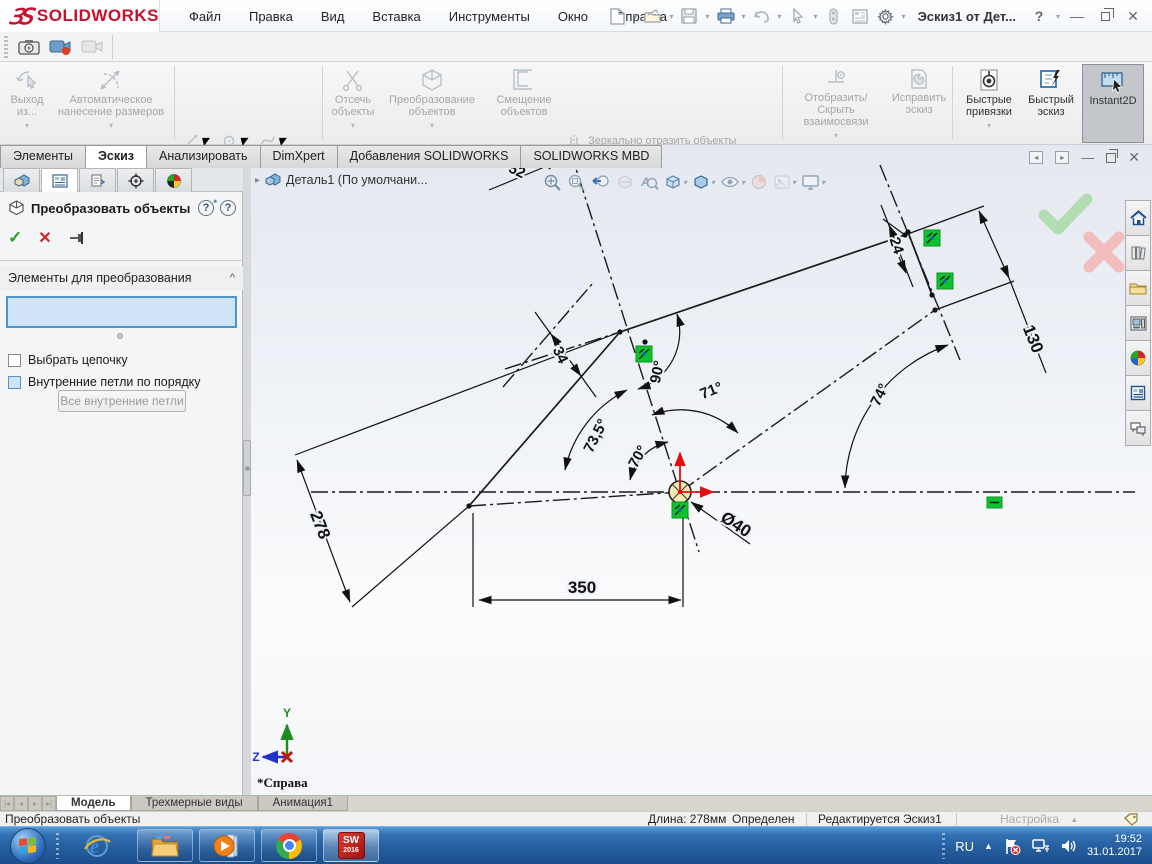 The height and width of the screenshot is (864, 1152). What do you see at coordinates (396, 16) in the screenshot?
I see `menu-insert: Вставка` at bounding box center [396, 16].